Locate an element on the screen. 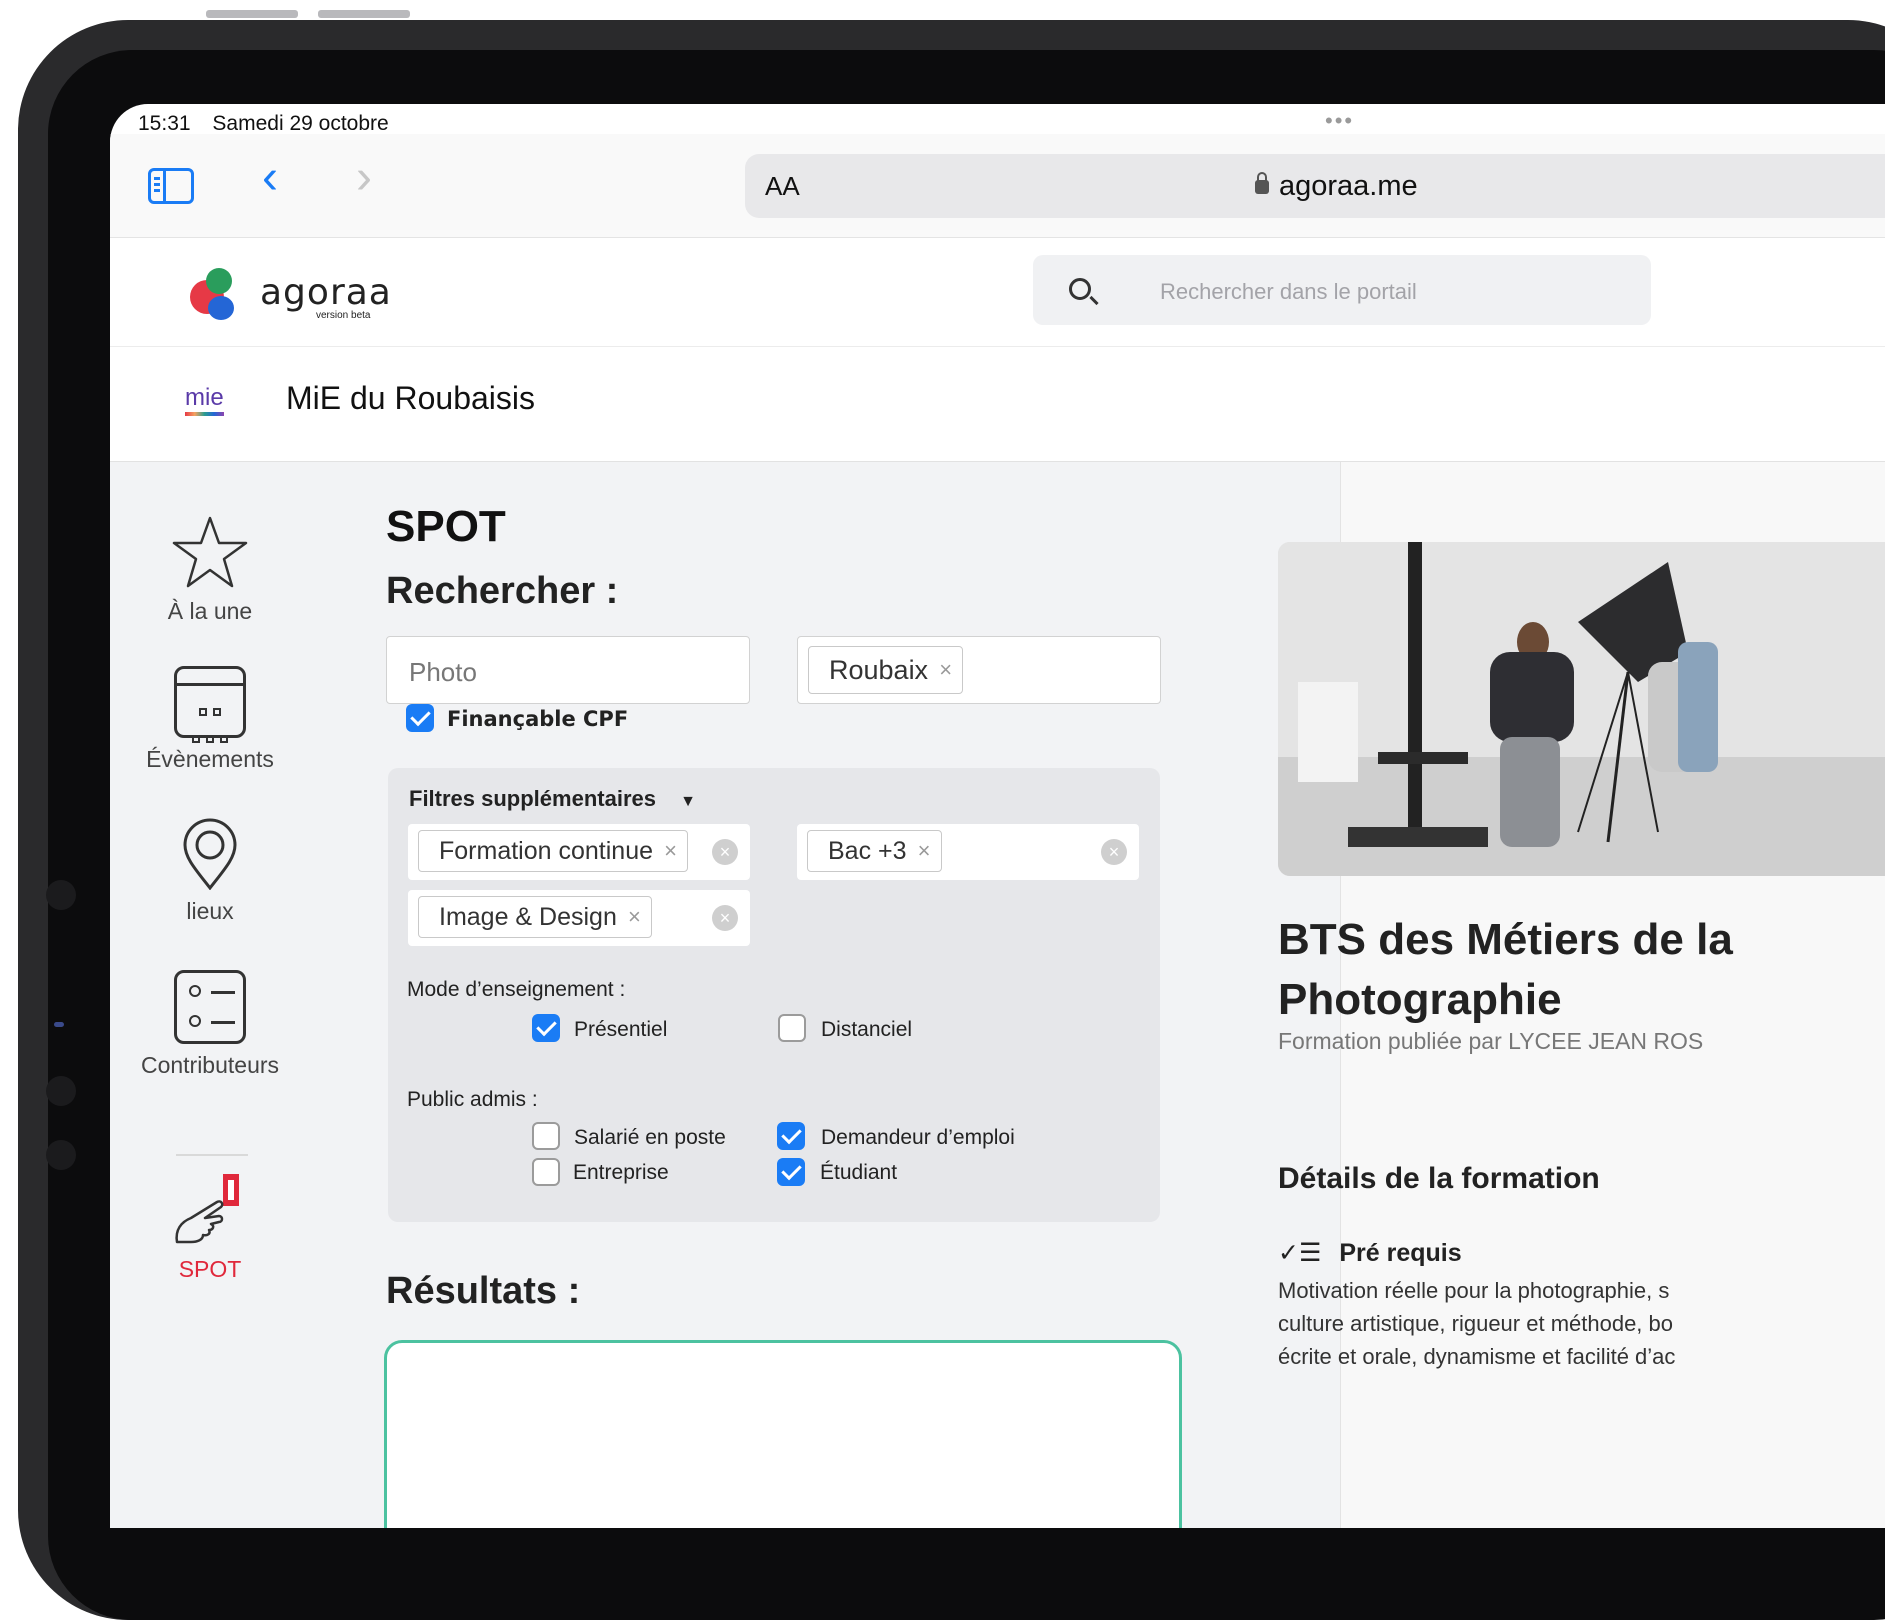 This screenshot has height=1620, width=1885. logo-tag: version beta is located at coordinates (343, 315).